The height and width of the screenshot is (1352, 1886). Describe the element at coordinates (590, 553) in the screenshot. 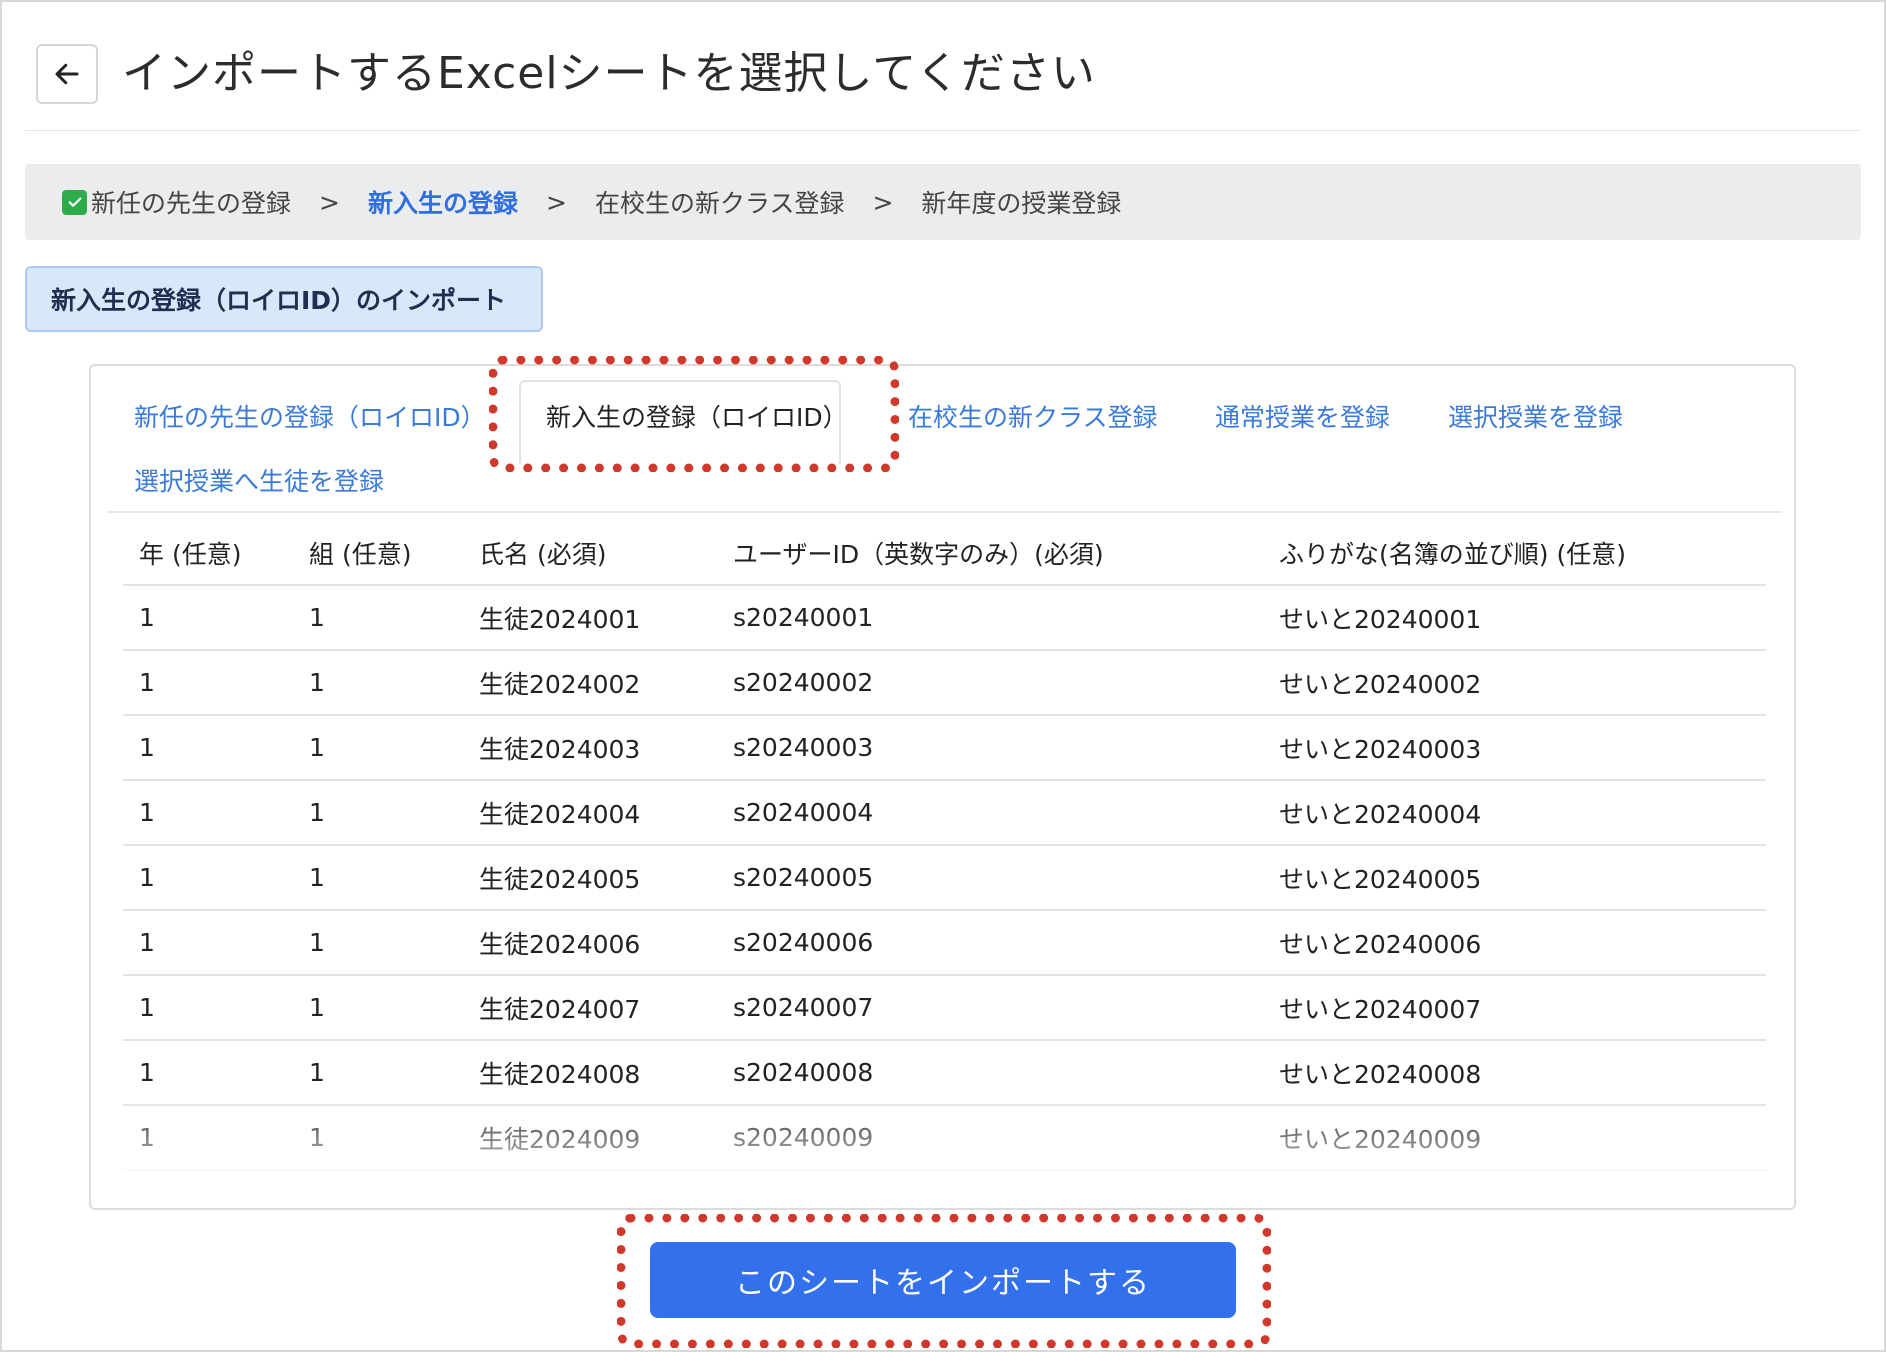

I see `column-header: 氏名 (必須)` at that location.